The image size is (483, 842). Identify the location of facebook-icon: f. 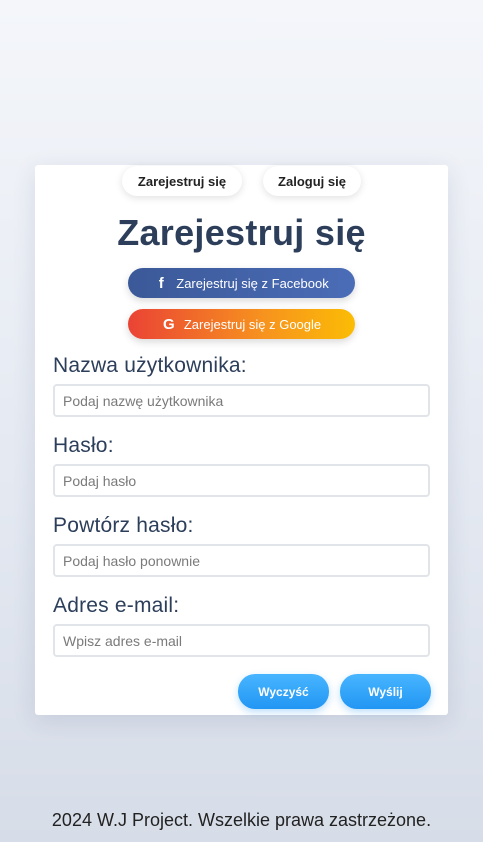
(161, 283).